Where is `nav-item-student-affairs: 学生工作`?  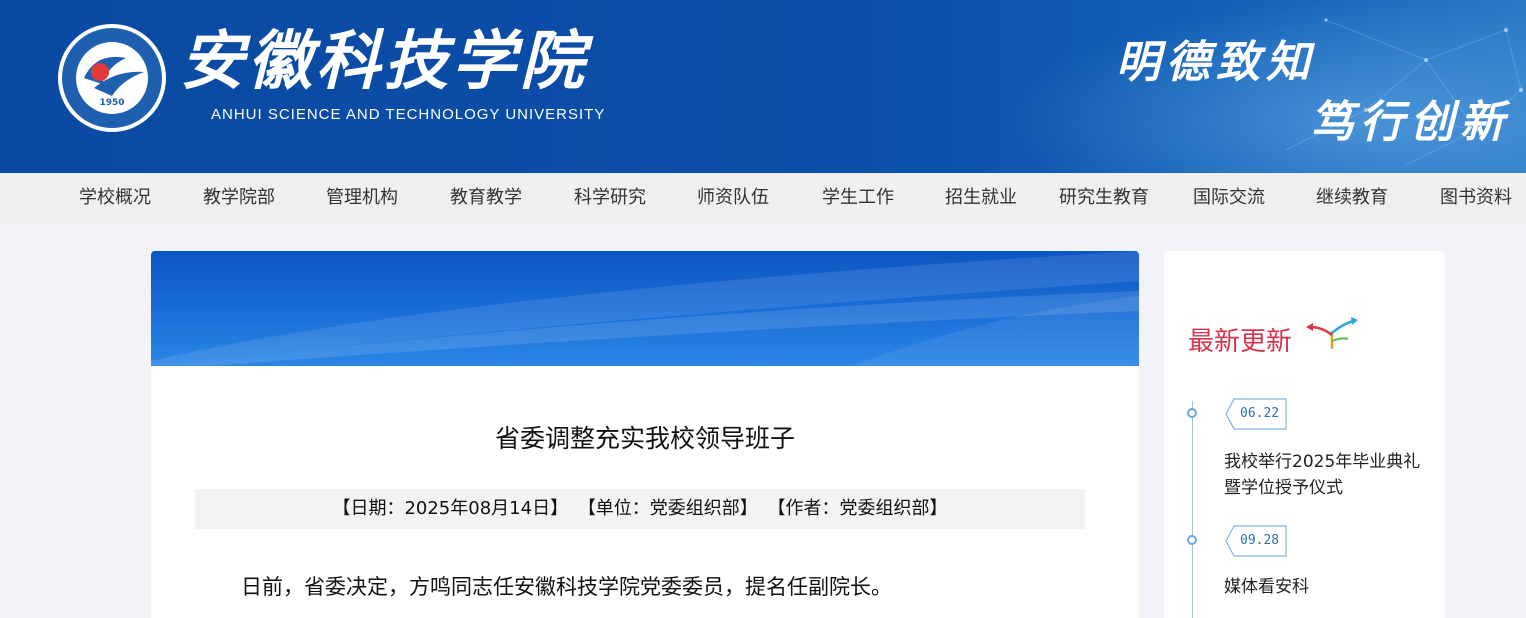
nav-item-student-affairs: 学生工作 is located at coordinates (858, 198).